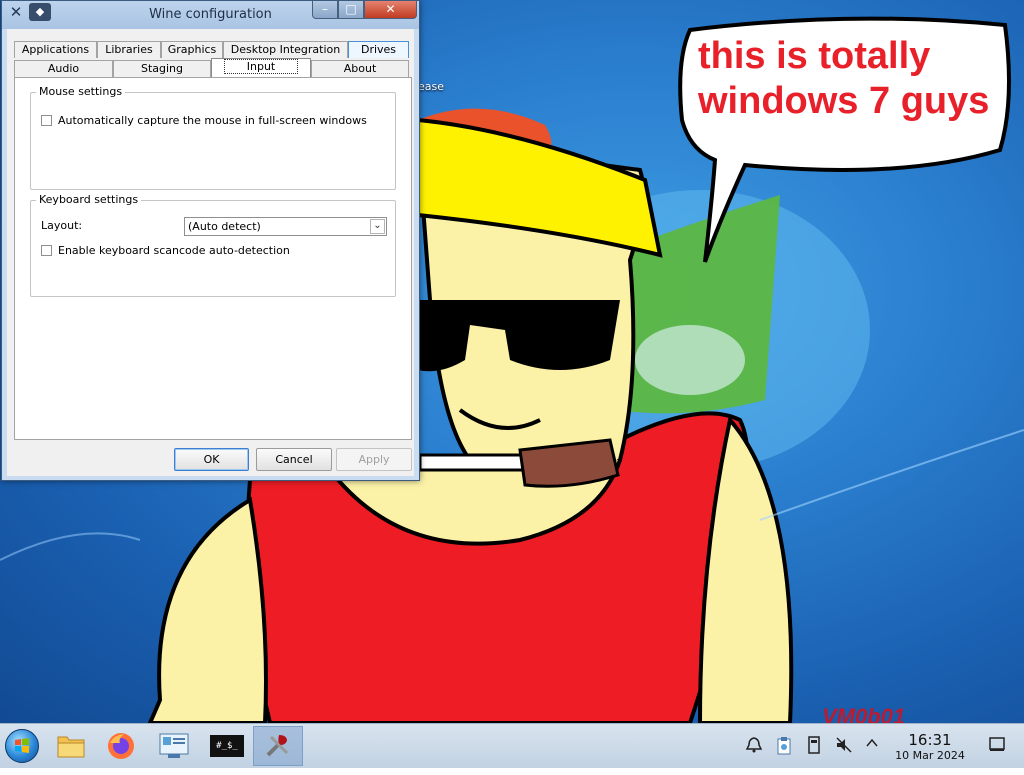 The width and height of the screenshot is (1024, 775). What do you see at coordinates (378, 49) in the screenshot?
I see `tab-drives: Drives` at bounding box center [378, 49].